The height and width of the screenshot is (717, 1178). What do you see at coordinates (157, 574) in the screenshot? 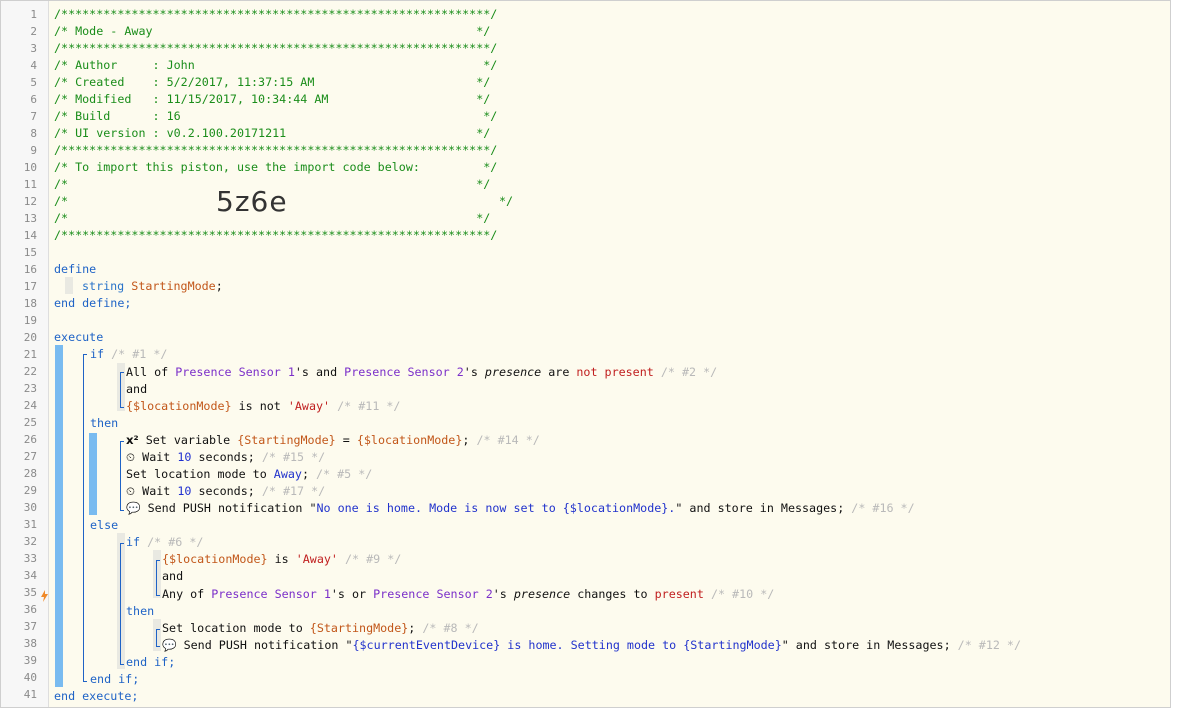
I see `nested-conditions-bar` at bounding box center [157, 574].